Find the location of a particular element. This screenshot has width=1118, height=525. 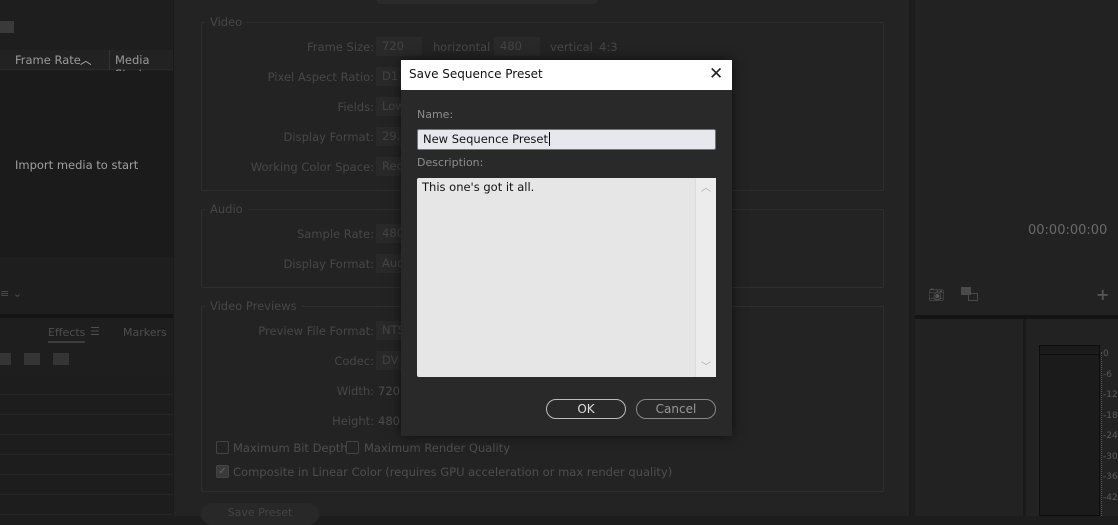

column-header: Frame Rate ︿ Media Start is located at coordinates (86, 65).